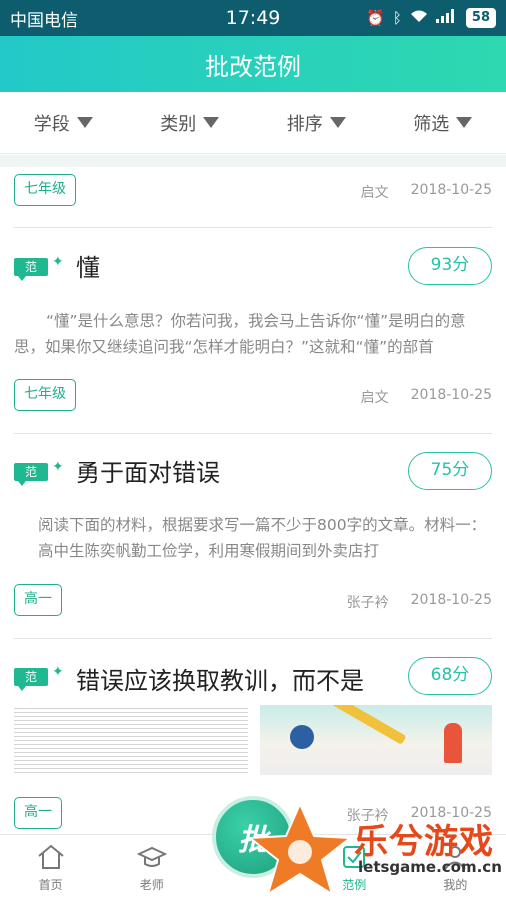 The width and height of the screenshot is (506, 900). What do you see at coordinates (450, 471) in the screenshot?
I see `score-badge: 75分` at bounding box center [450, 471].